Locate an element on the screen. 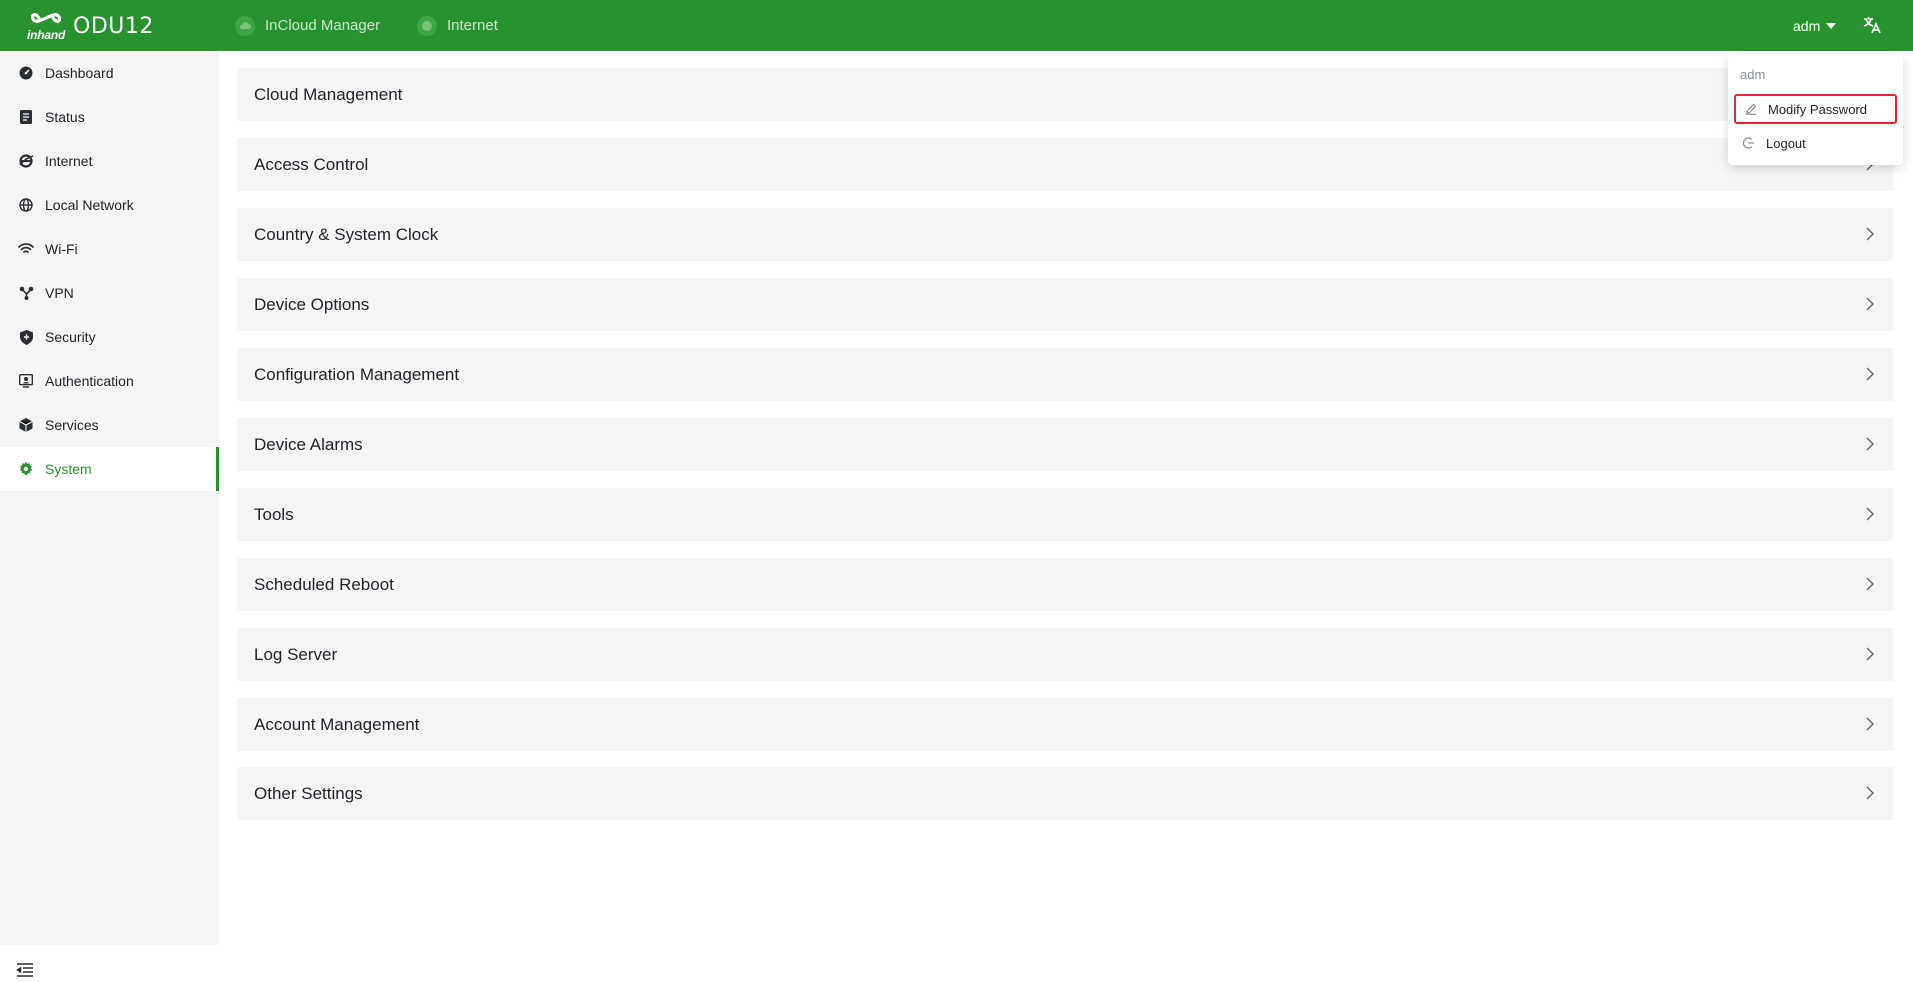 This screenshot has height=982, width=1913. modify-password-label: Modify Password is located at coordinates (1817, 109).